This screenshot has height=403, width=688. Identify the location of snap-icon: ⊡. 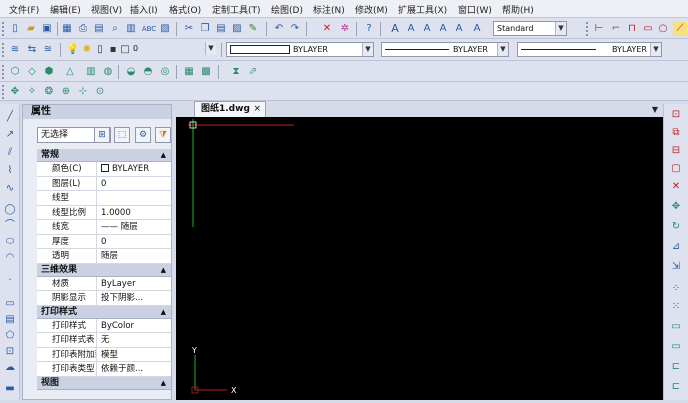
(676, 115).